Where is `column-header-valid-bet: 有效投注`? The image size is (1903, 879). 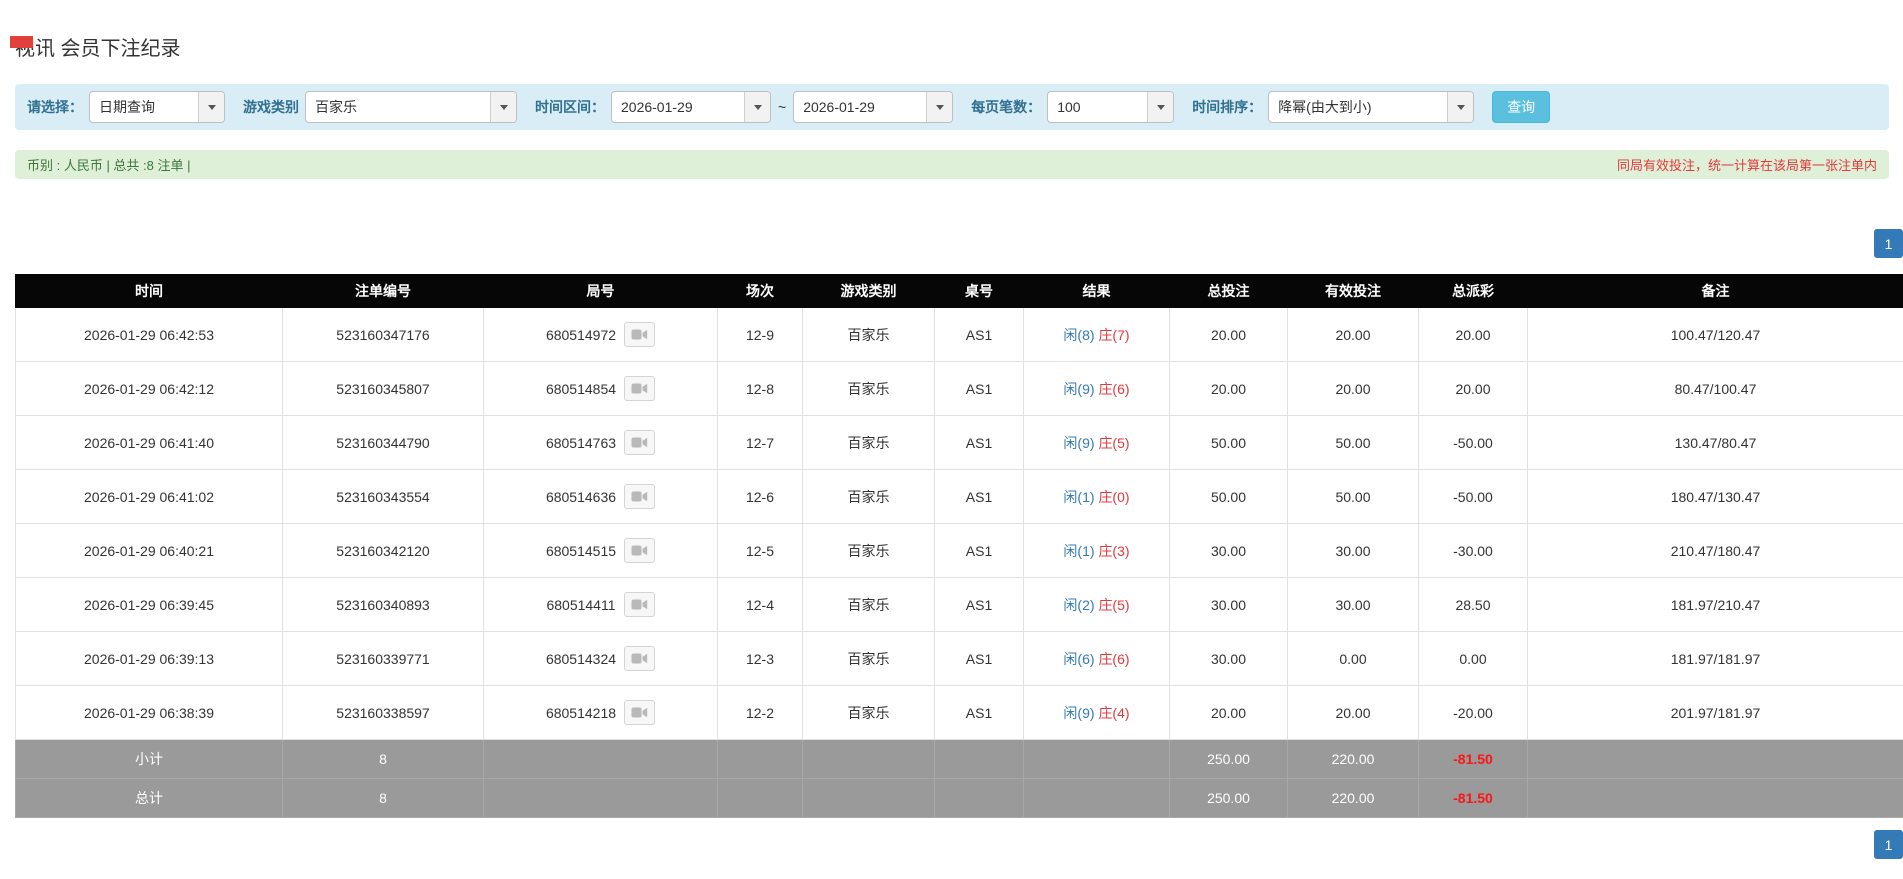
column-header-valid-bet: 有效投注 is located at coordinates (1353, 291).